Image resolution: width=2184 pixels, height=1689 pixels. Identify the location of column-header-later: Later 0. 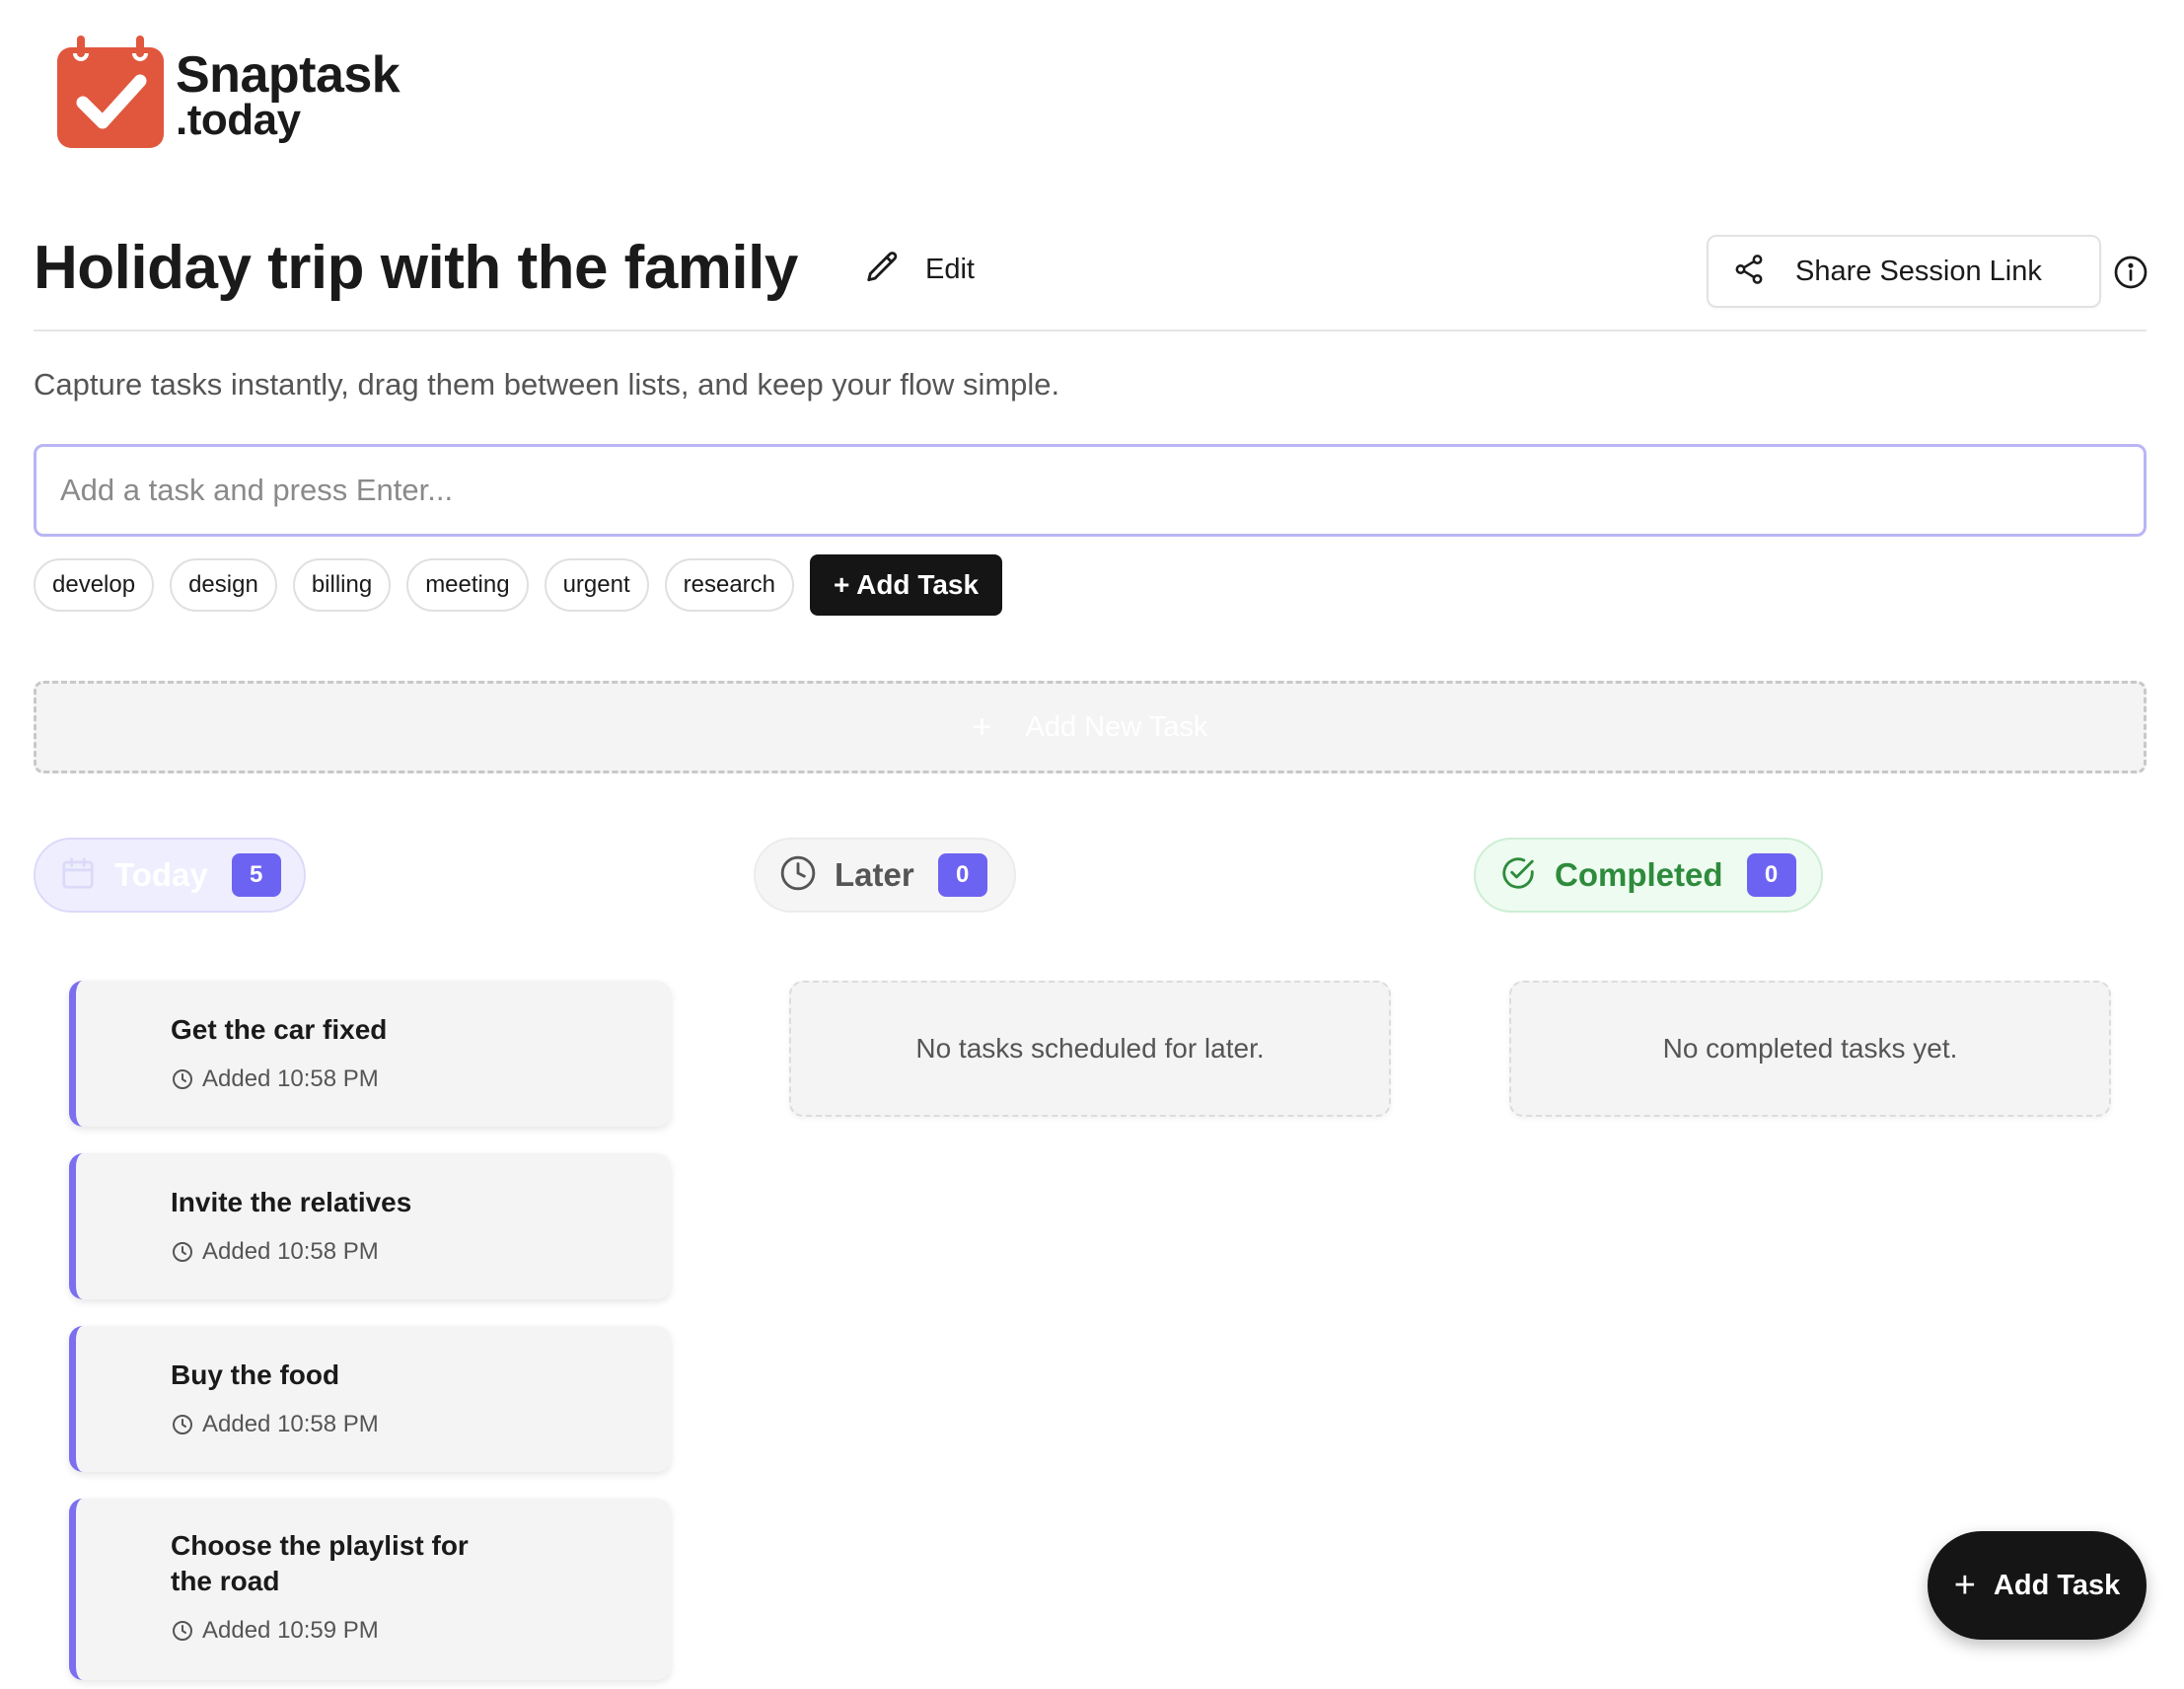
(885, 876).